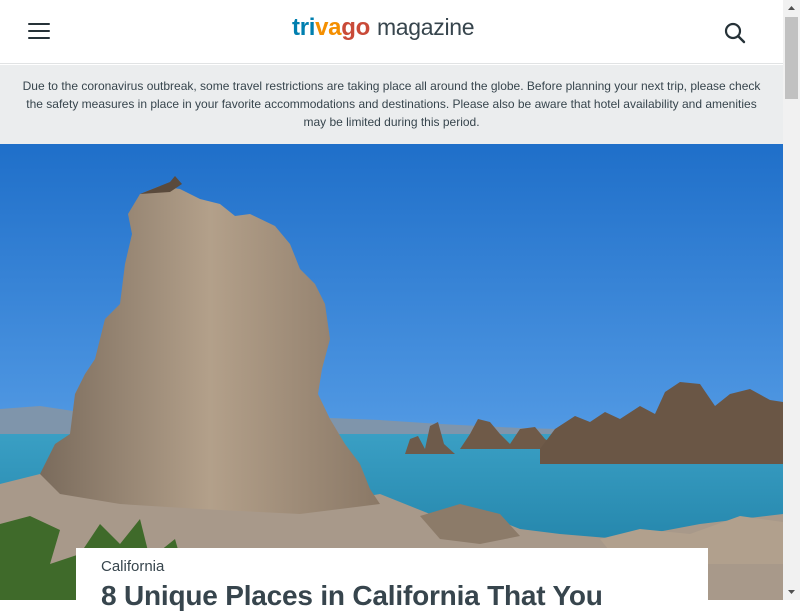  Describe the element at coordinates (304, 27) in the screenshot. I see `logo-part-tri: tri` at that location.